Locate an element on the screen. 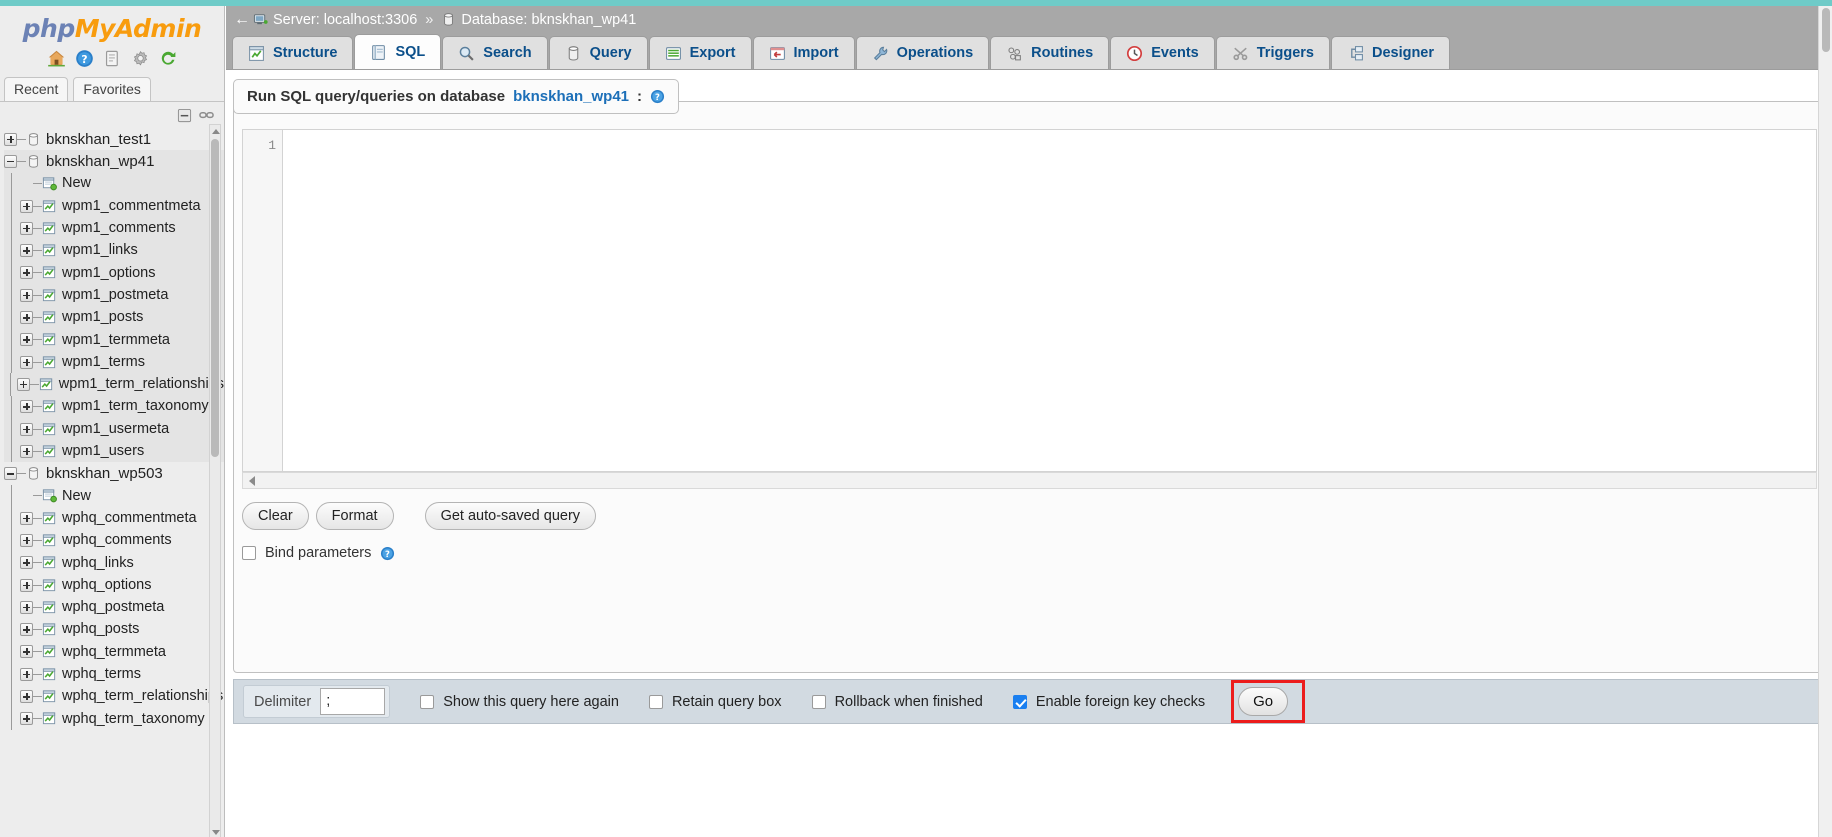  delimiter-input: ; is located at coordinates (353, 701).